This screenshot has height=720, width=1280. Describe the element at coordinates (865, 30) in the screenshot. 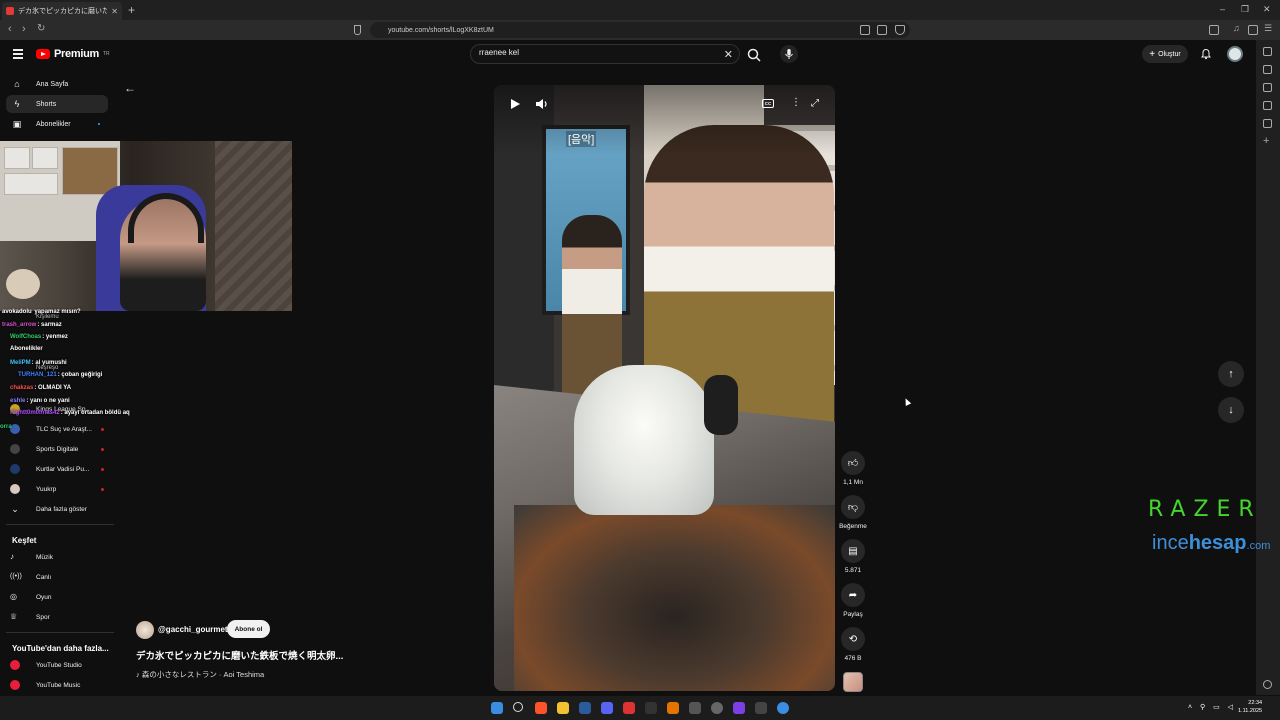

I see `cast-icon` at that location.